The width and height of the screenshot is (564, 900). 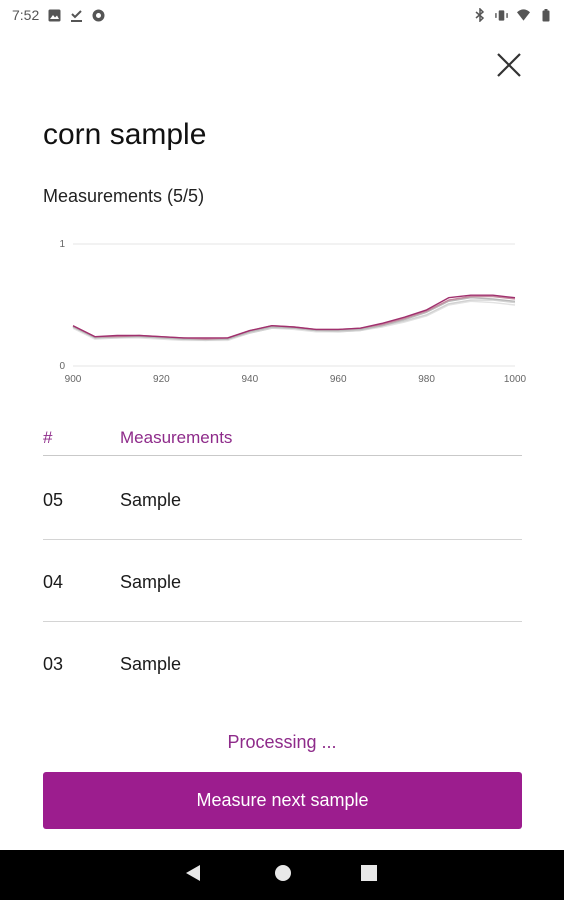 I want to click on status-right, so click(x=512, y=15).